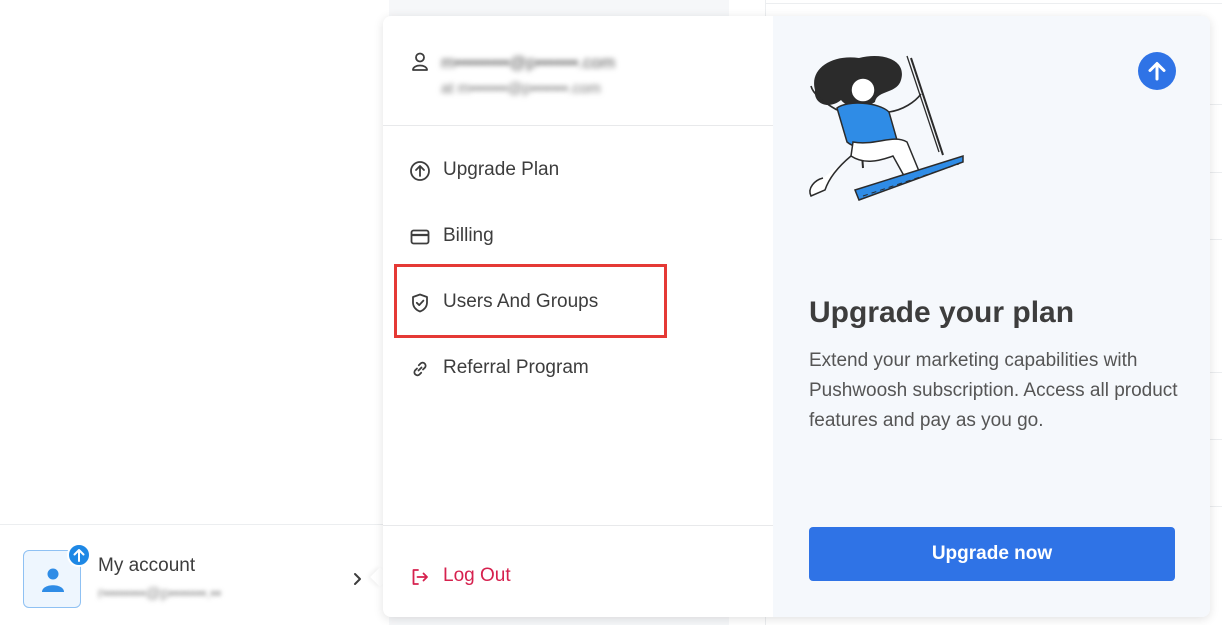 The image size is (1222, 625). What do you see at coordinates (501, 169) in the screenshot?
I see `menu-item-label: Upgrade Plan` at bounding box center [501, 169].